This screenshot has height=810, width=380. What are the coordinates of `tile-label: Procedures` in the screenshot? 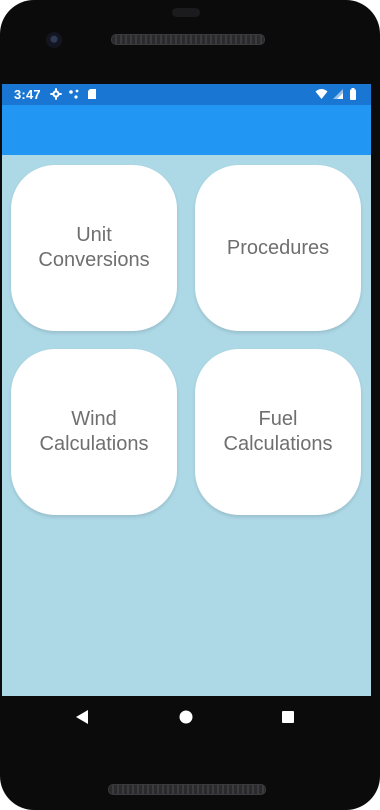 It's located at (278, 247).